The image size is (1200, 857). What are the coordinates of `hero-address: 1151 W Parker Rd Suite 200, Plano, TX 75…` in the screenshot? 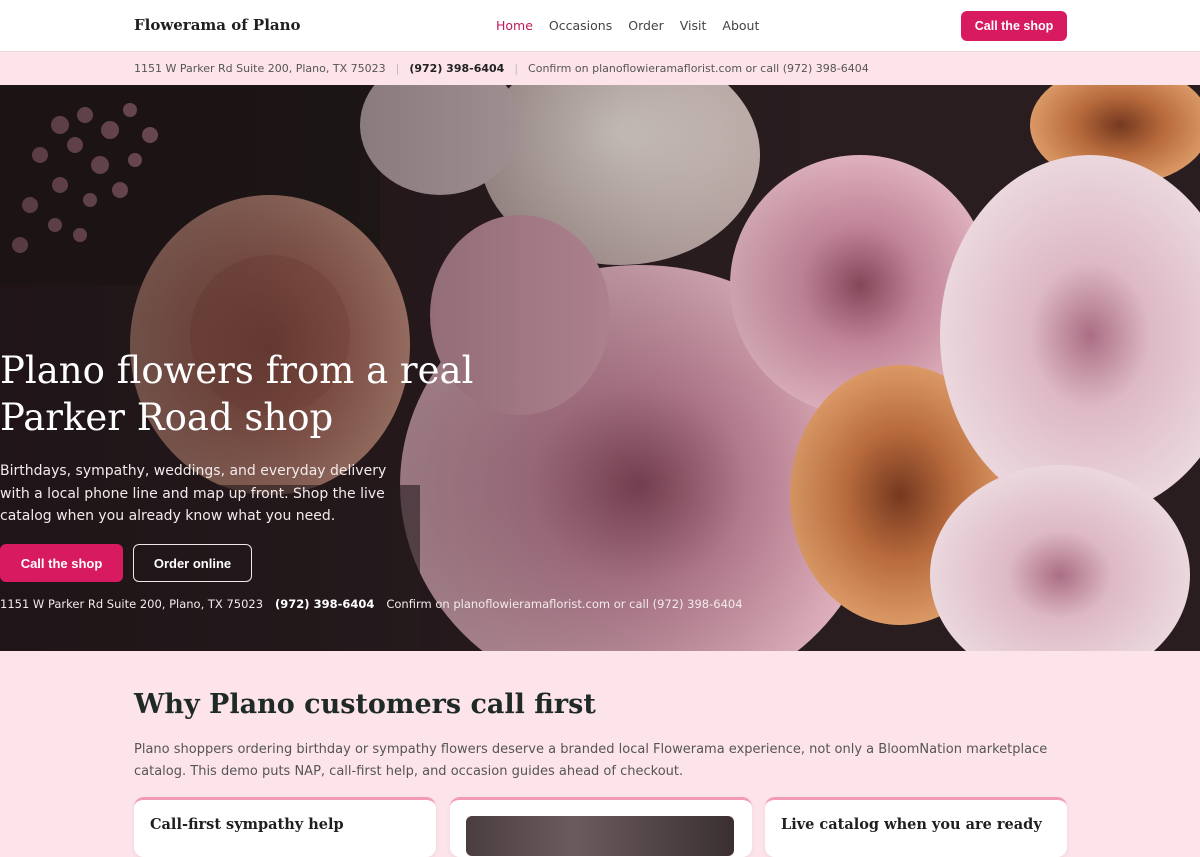 It's located at (132, 604).